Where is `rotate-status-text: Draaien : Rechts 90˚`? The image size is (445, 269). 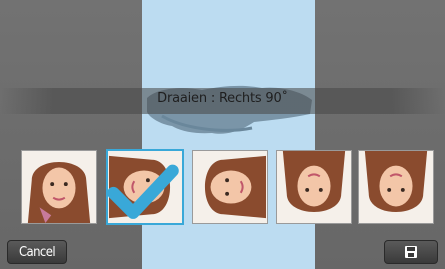
rotate-status-text: Draaien : Rechts 90˚ is located at coordinates (222, 98).